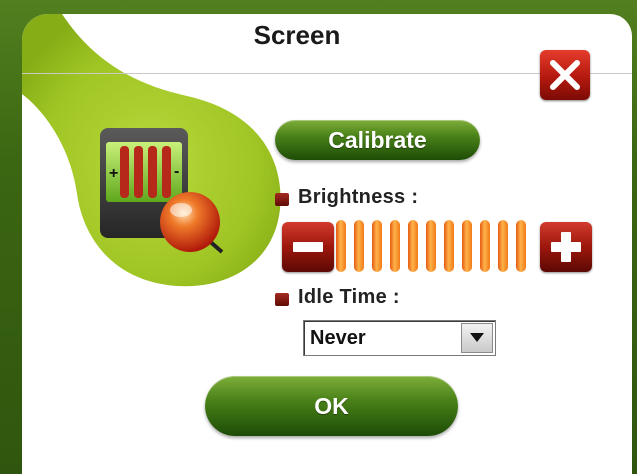  I want to click on calibrate-button: Calibrate, so click(377, 140).